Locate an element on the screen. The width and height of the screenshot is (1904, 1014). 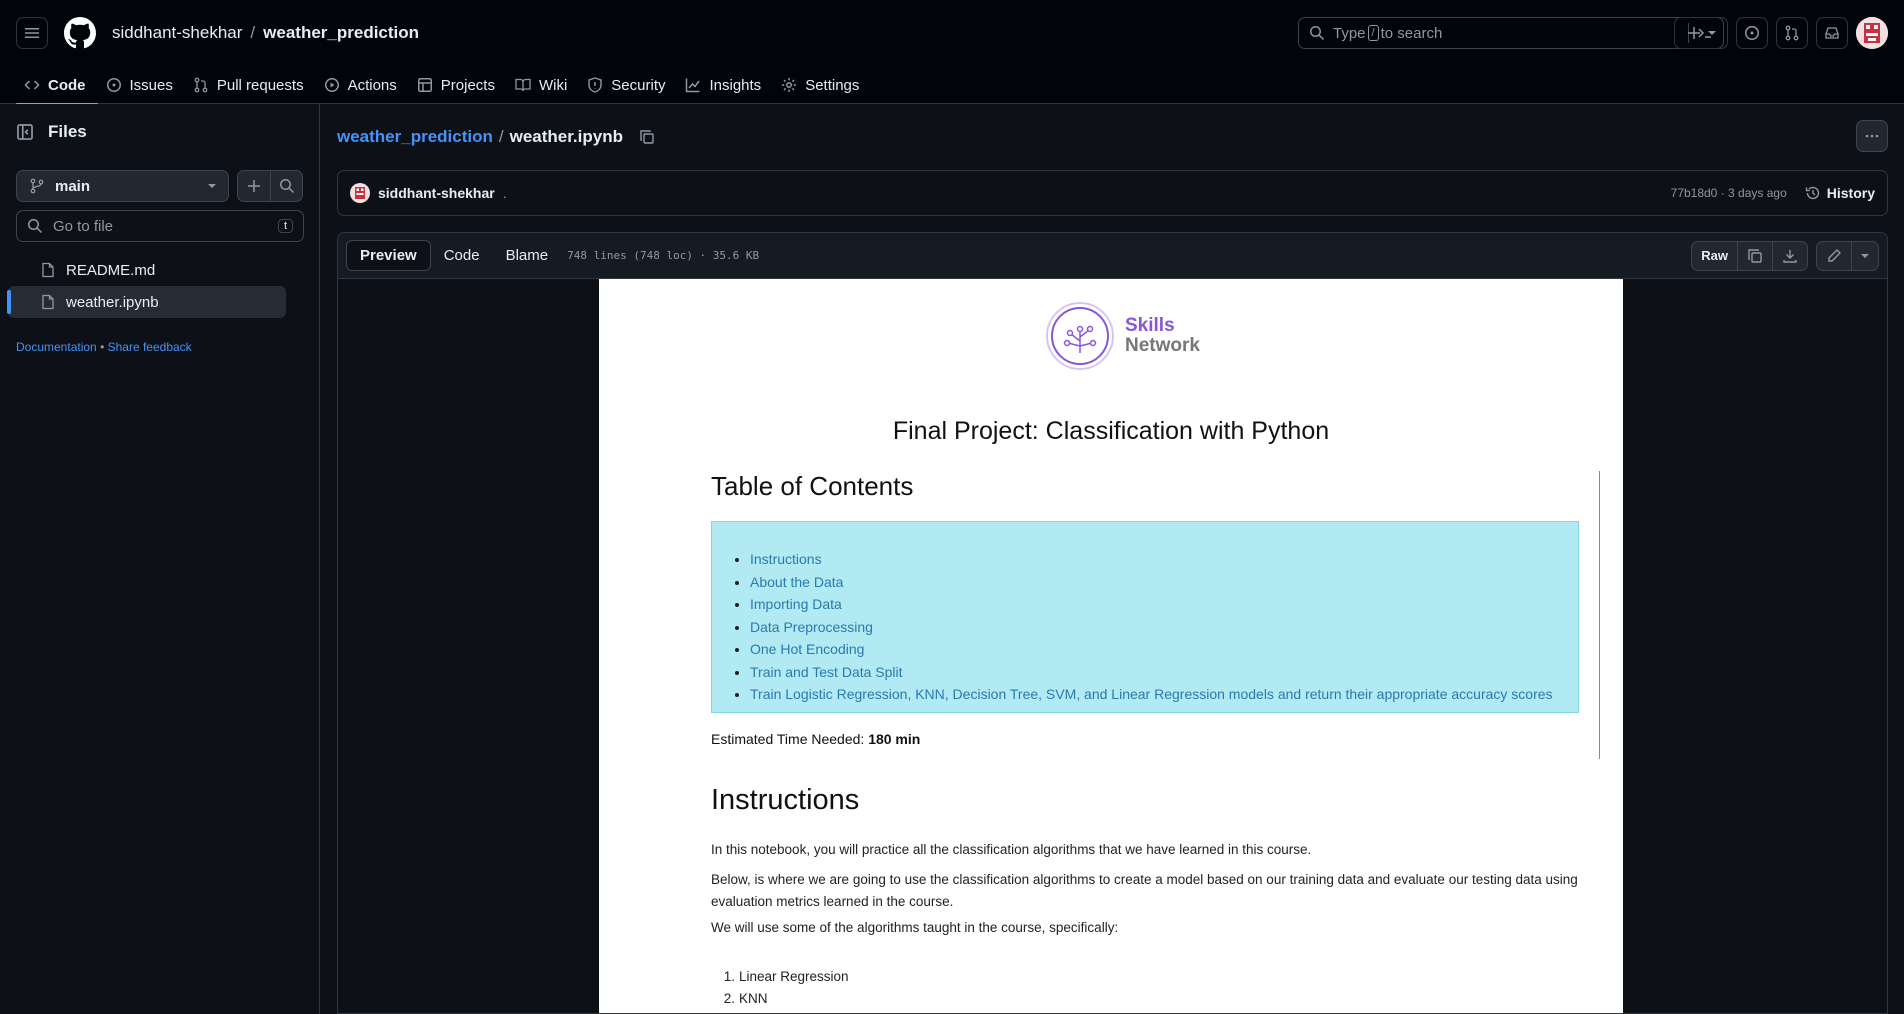
estimated-time-value: 180 min is located at coordinates (894, 739).